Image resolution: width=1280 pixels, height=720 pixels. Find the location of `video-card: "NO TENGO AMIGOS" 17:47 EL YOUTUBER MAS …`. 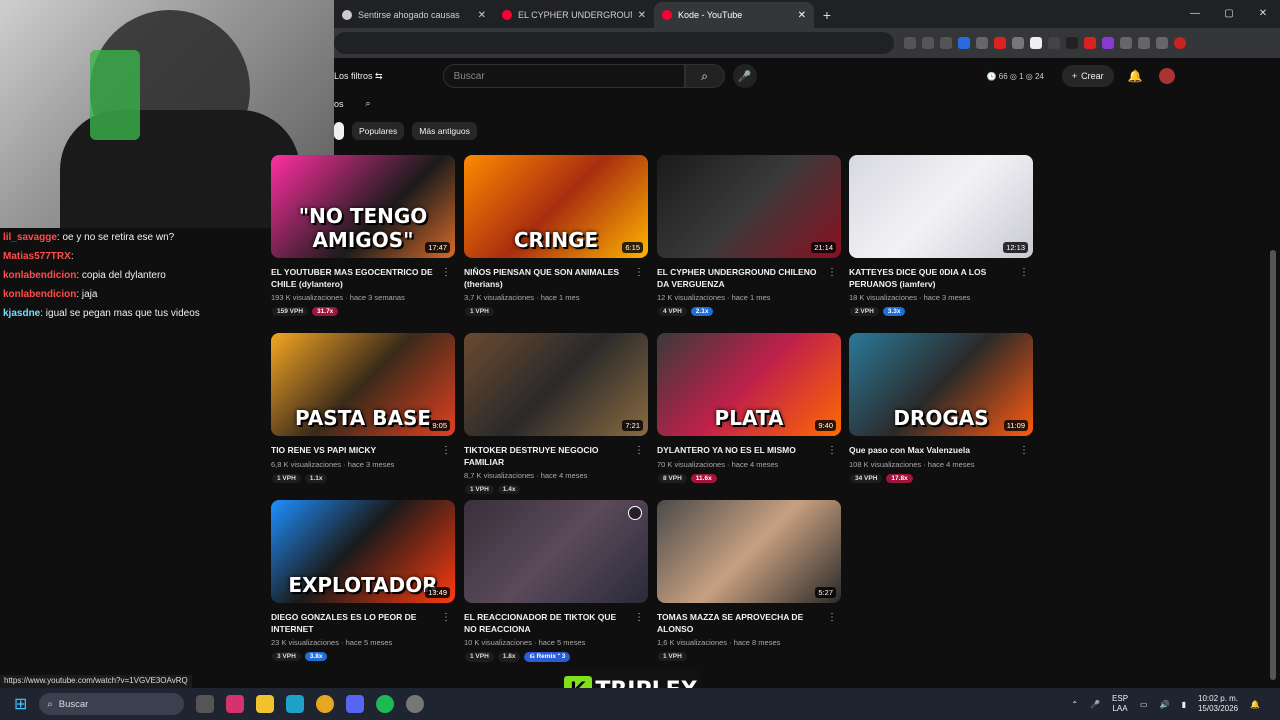

video-card: "NO TENGO AMIGOS" 17:47 EL YOUTUBER MAS … is located at coordinates (363, 235).